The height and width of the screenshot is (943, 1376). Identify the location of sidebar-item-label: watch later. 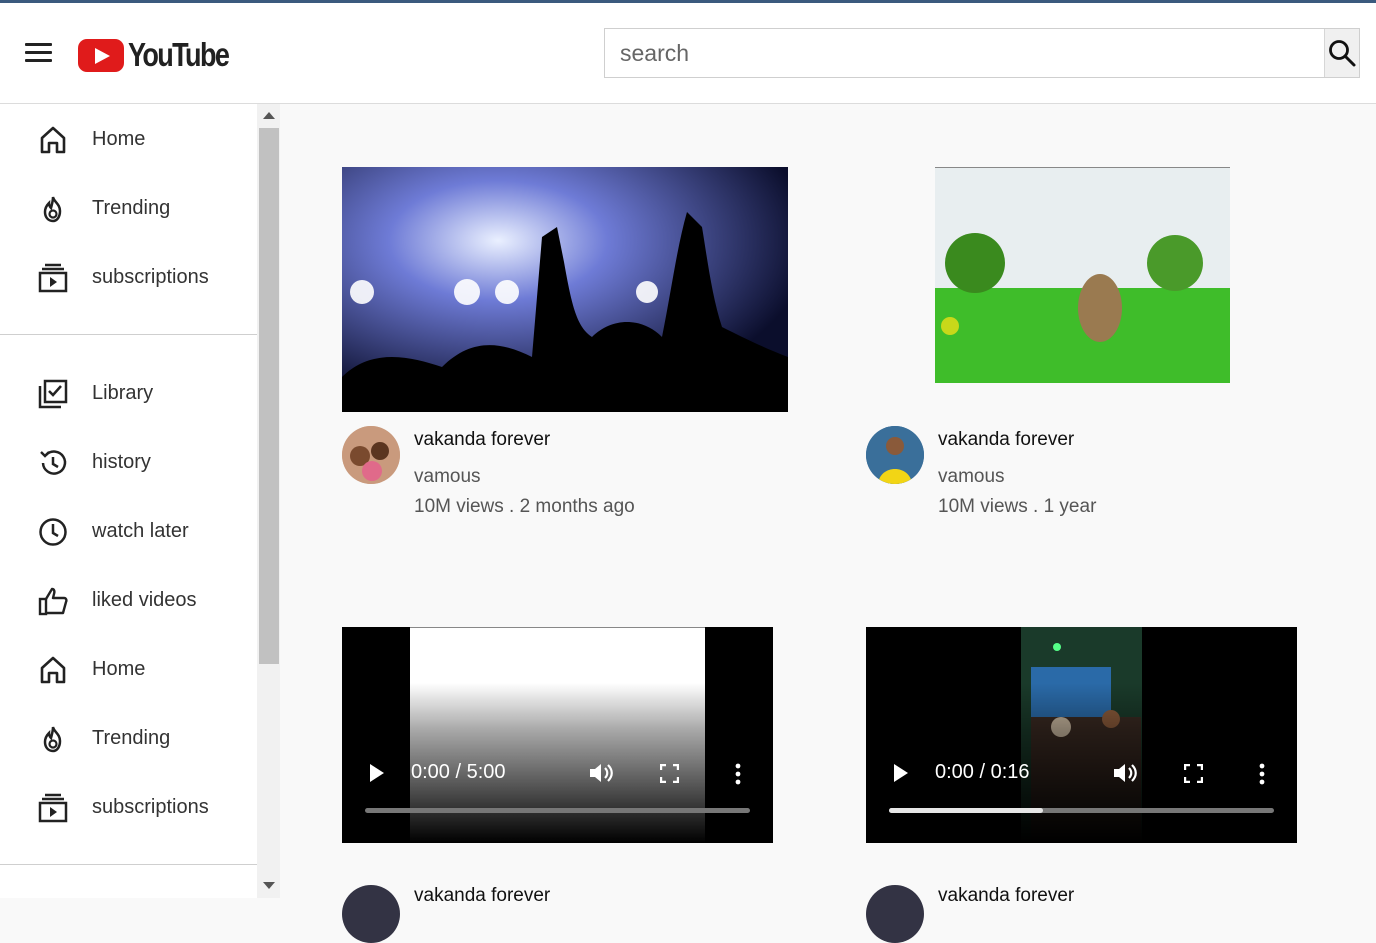
(140, 530).